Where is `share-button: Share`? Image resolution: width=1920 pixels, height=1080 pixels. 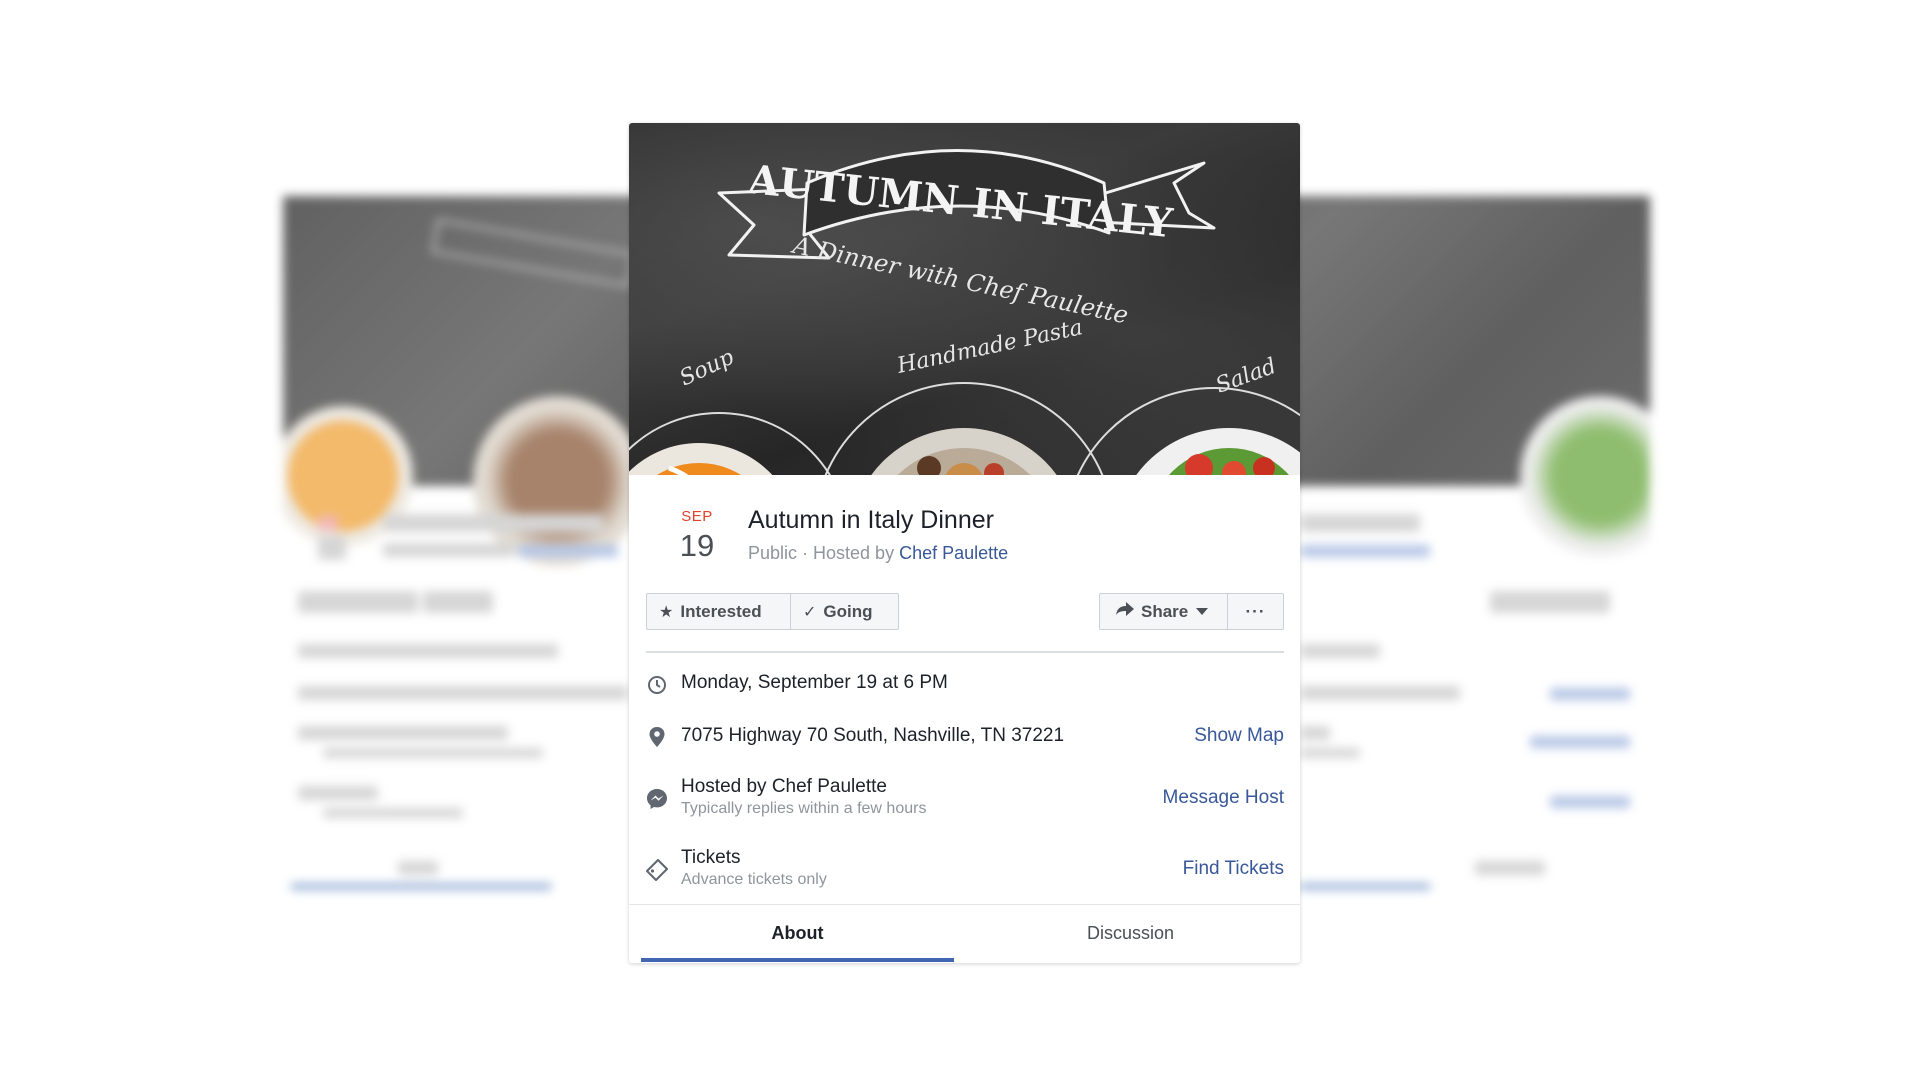 share-button: Share is located at coordinates (1164, 611).